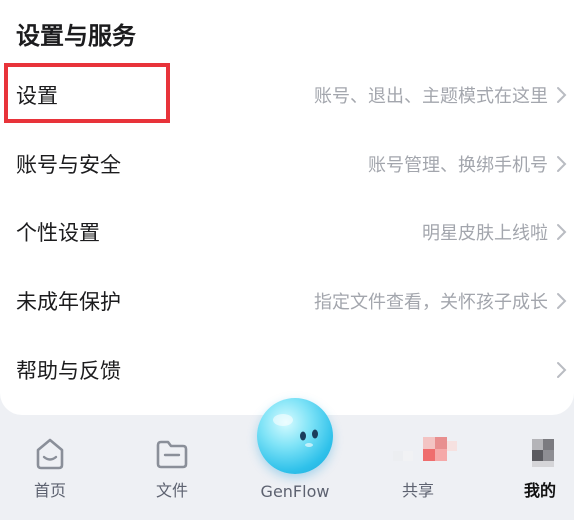  Describe the element at coordinates (87, 93) in the screenshot. I see `highlight-box` at that location.